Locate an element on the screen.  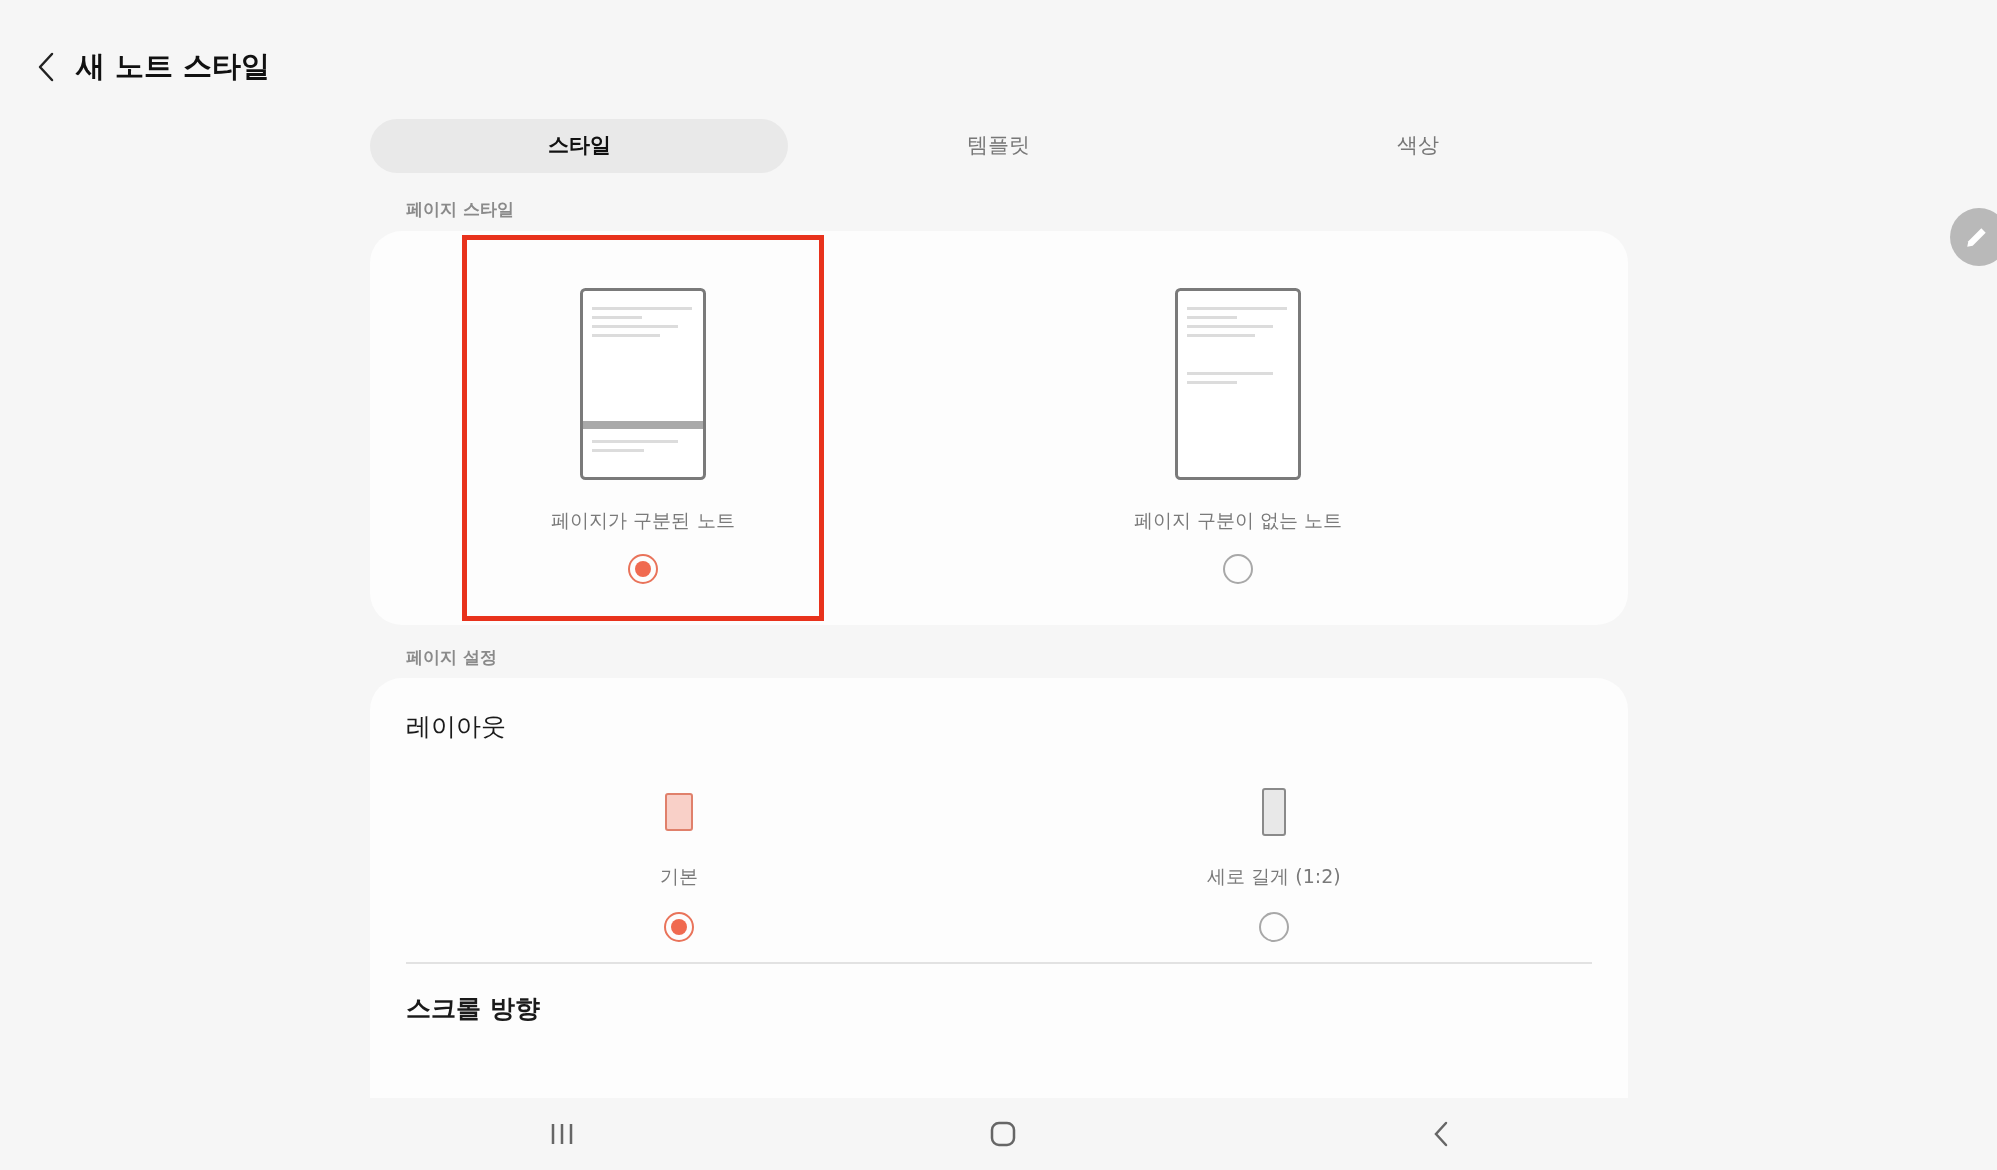
option-label: 페이지가 구분된 노트 is located at coordinates (643, 520).